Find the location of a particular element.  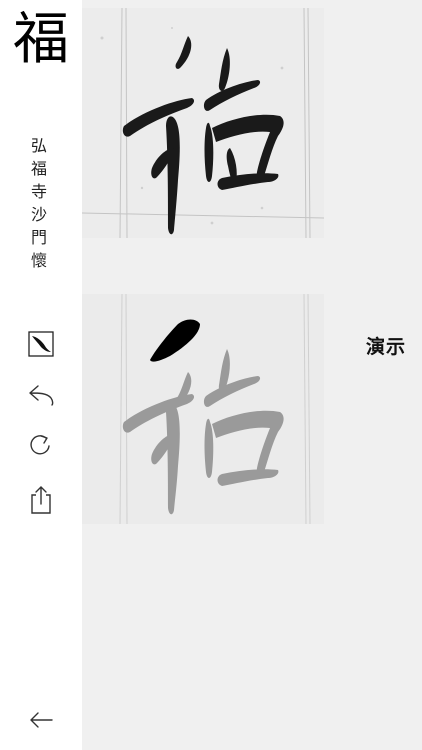

back-button is located at coordinates (41, 720).